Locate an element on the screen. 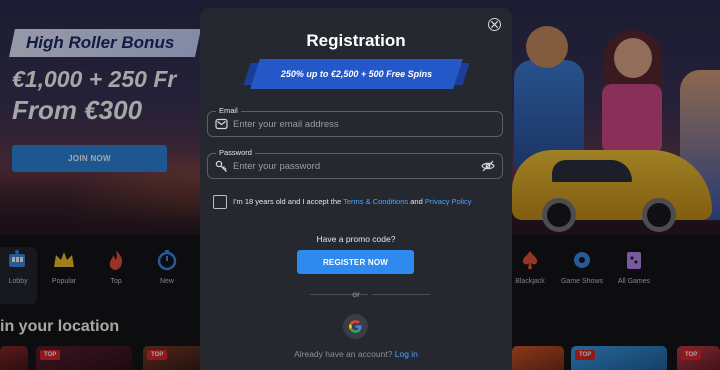 Image resolution: width=720 pixels, height=370 pixels. register-button: REGISTER NOW is located at coordinates (355, 262).